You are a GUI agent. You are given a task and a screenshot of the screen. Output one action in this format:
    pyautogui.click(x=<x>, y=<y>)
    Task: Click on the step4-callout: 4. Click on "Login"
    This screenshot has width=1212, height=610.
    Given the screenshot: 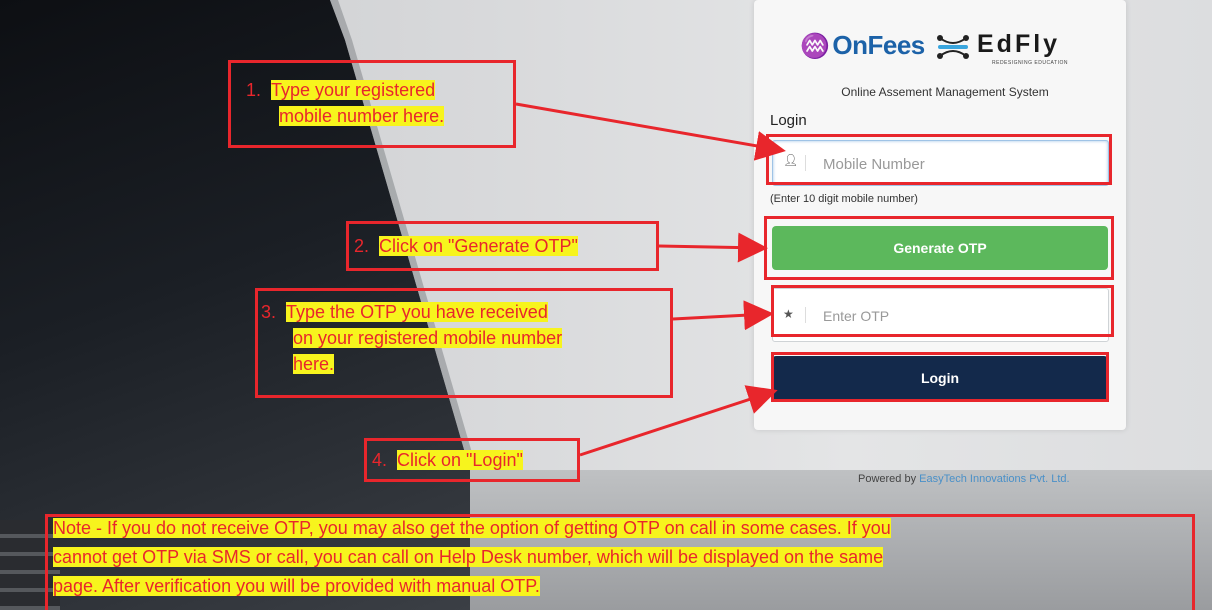 What is the action you would take?
    pyautogui.click(x=447, y=460)
    